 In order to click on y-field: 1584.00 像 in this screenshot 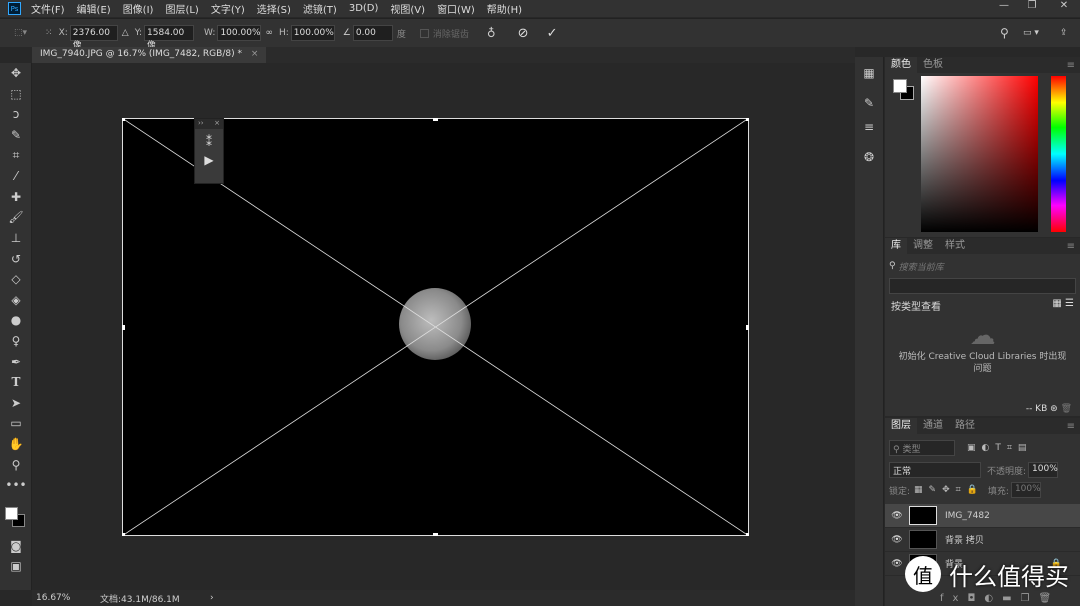, I will do `click(169, 38)`.